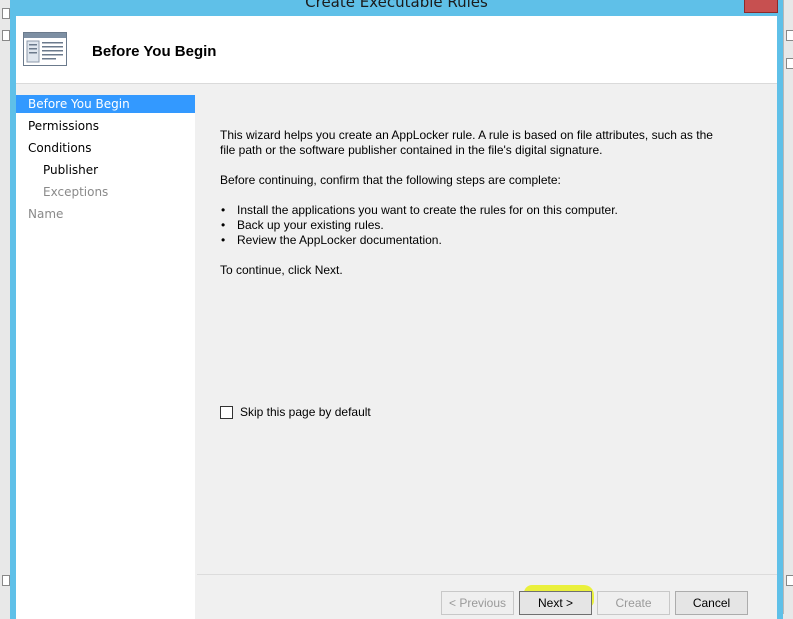 This screenshot has height=619, width=793. What do you see at coordinates (305, 412) in the screenshot?
I see `skip-page-label: Skip this page by default` at bounding box center [305, 412].